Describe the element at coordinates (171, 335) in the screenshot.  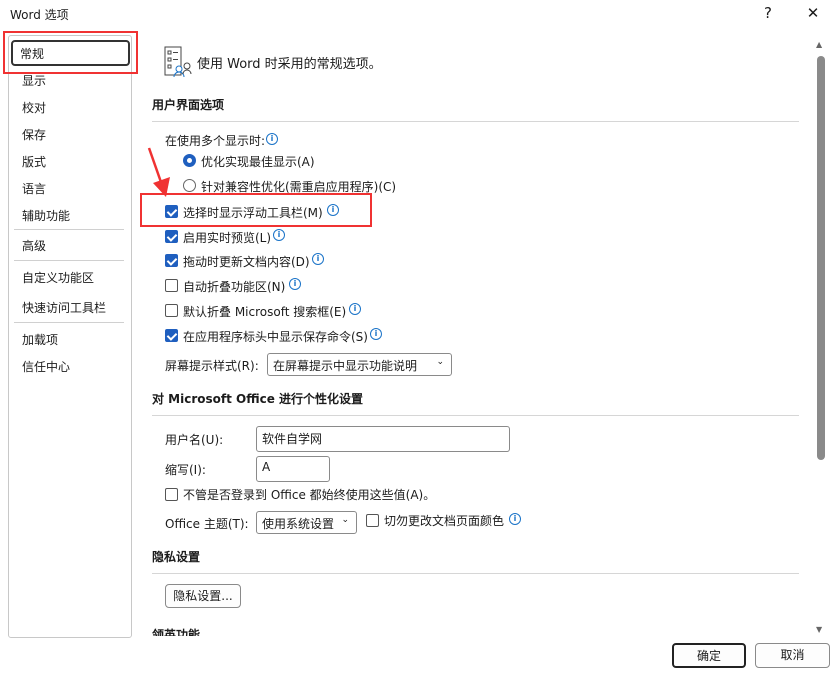
I see `checkbox-save-command` at that location.